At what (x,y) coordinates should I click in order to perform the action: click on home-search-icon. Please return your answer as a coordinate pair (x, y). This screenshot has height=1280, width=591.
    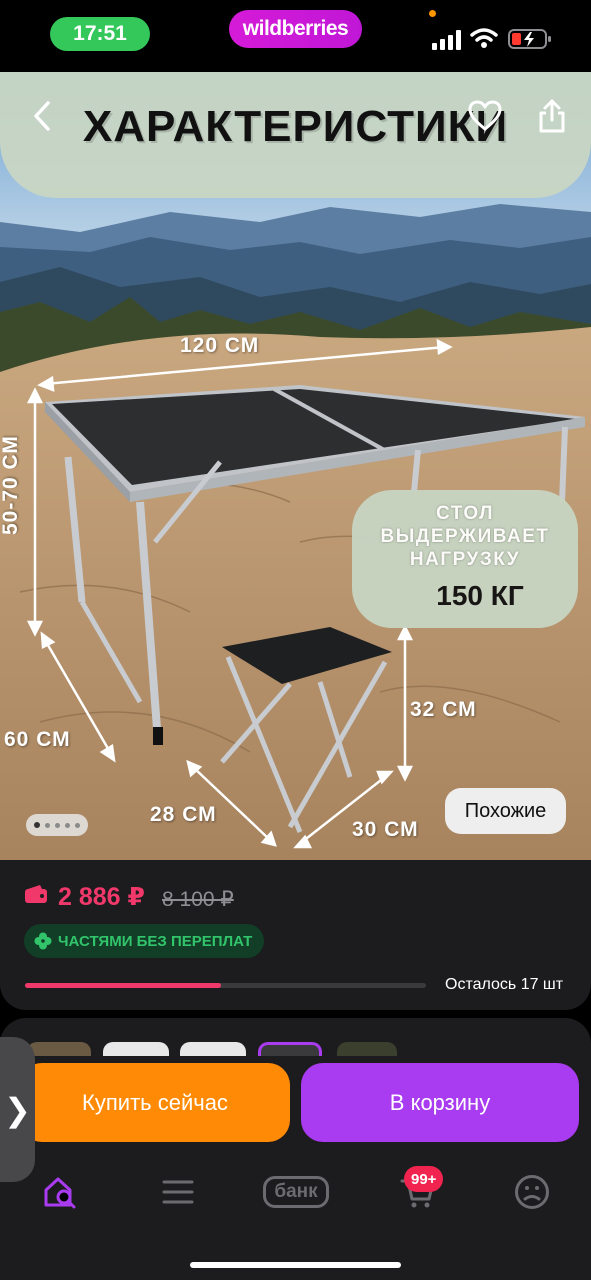
    Looking at the image, I should click on (60, 1193).